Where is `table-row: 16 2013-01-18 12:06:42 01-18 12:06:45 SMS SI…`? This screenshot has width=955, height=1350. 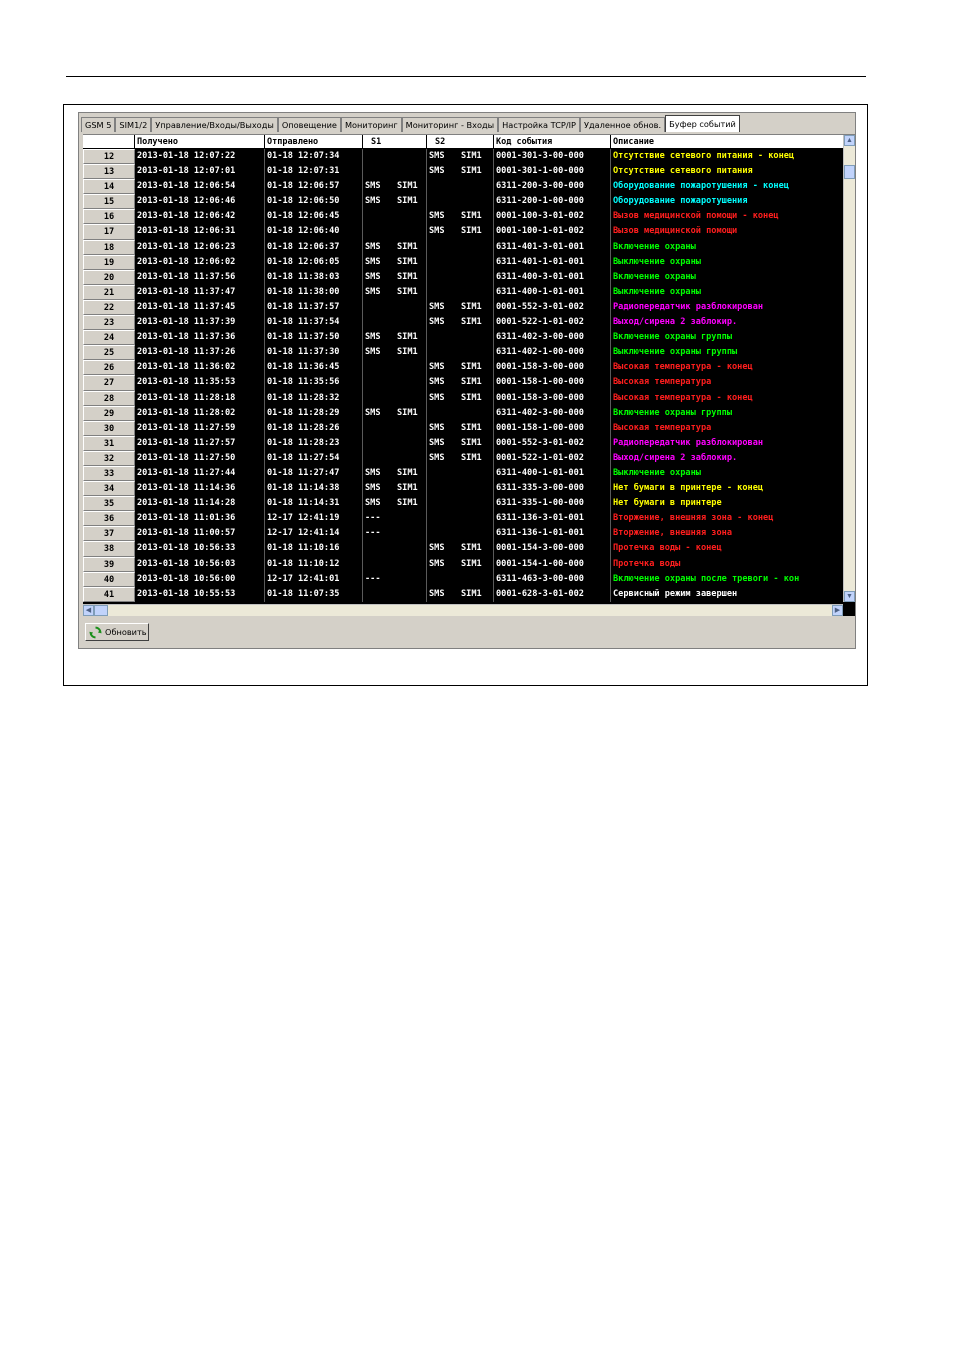
table-row: 16 2013-01-18 12:06:42 01-18 12:06:45 SMS SI… is located at coordinates (463, 217).